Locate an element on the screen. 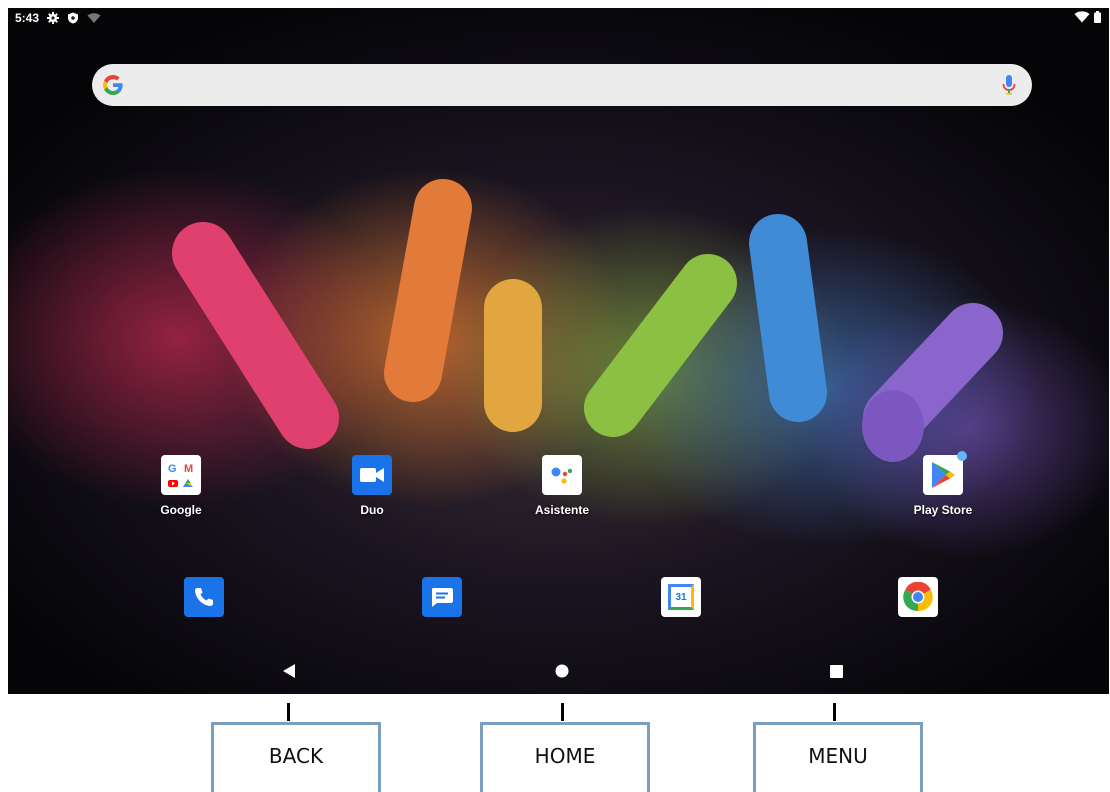  dock-messages is located at coordinates (442, 597).